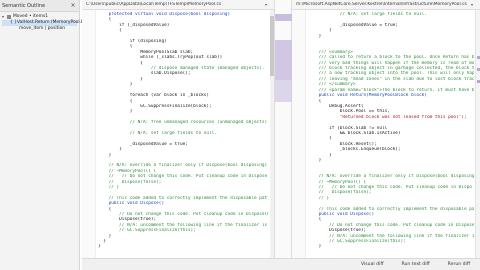 The width and height of the screenshot is (480, 270). Describe the element at coordinates (281, 264) in the screenshot. I see `status-bar: Visual diff Run text diff Rerun diff` at that location.